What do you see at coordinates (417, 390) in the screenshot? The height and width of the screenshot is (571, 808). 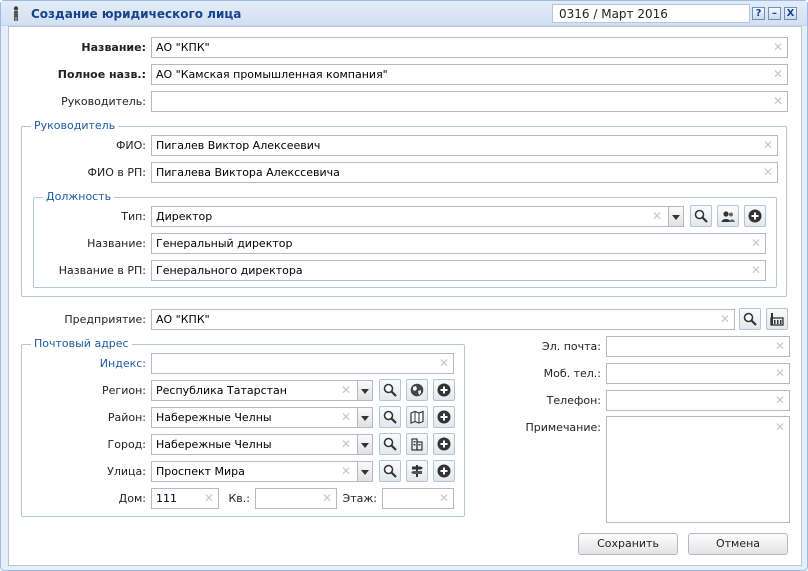 I see `globe-button` at bounding box center [417, 390].